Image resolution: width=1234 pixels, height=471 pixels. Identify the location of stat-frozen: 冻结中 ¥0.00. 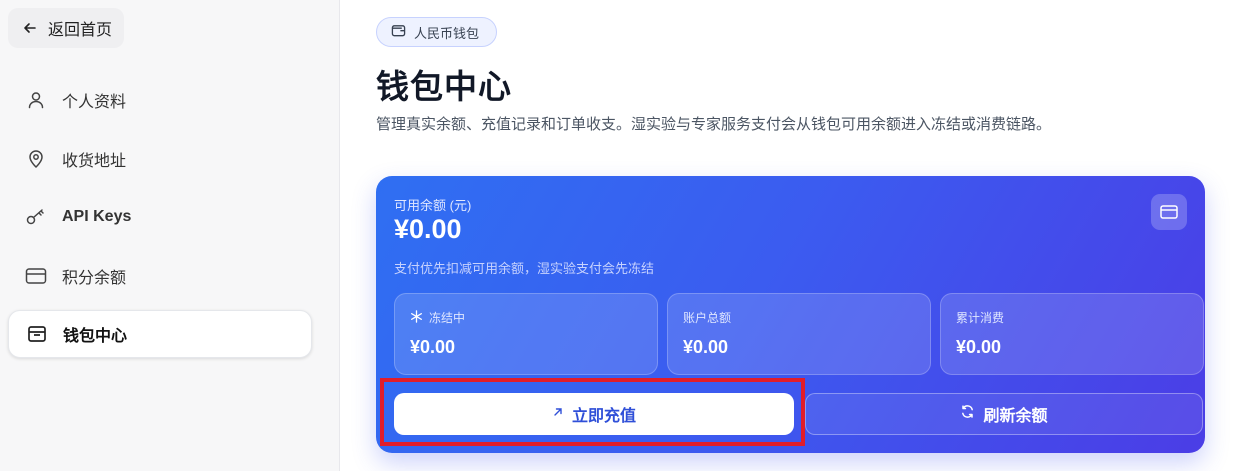
(526, 334).